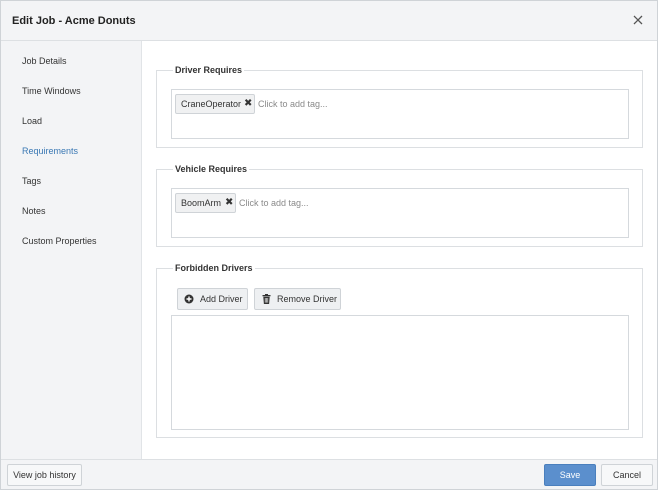  What do you see at coordinates (59, 241) in the screenshot?
I see `sidebar-item-custom-properties: Custom Properties` at bounding box center [59, 241].